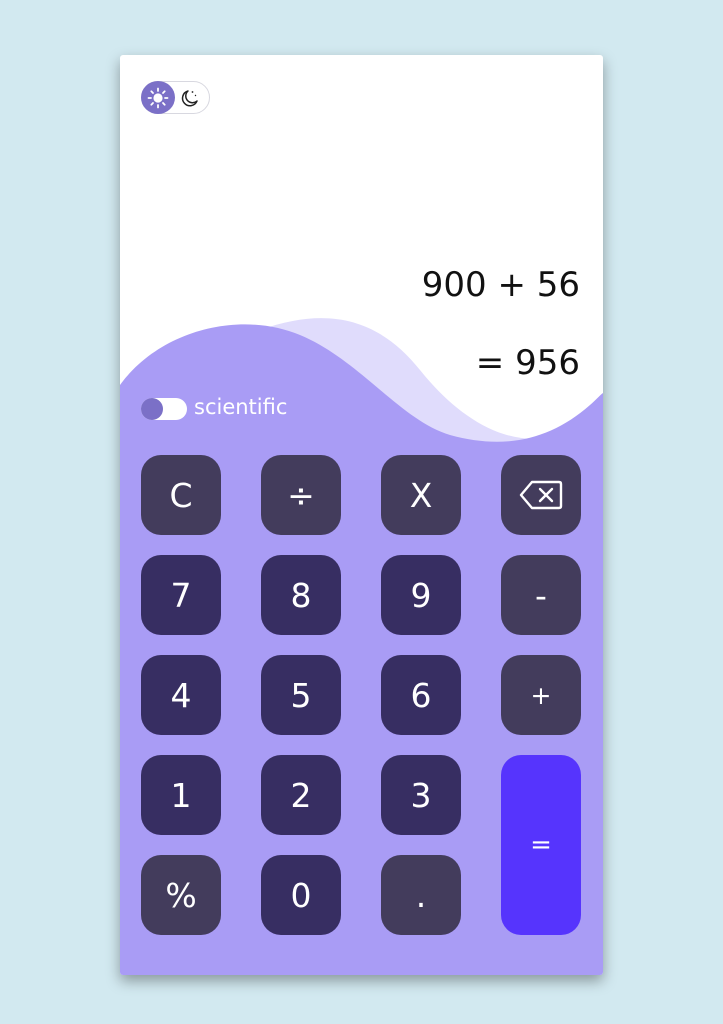  What do you see at coordinates (421, 695) in the screenshot?
I see `digit-6-button: 6` at bounding box center [421, 695].